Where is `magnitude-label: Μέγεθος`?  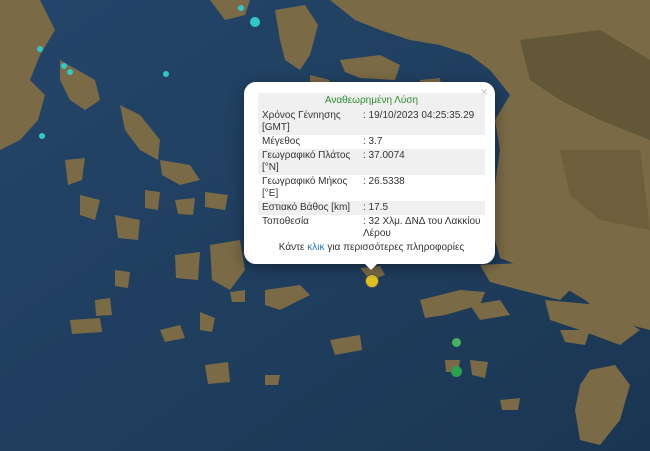 magnitude-label: Μέγεθος is located at coordinates (281, 141).